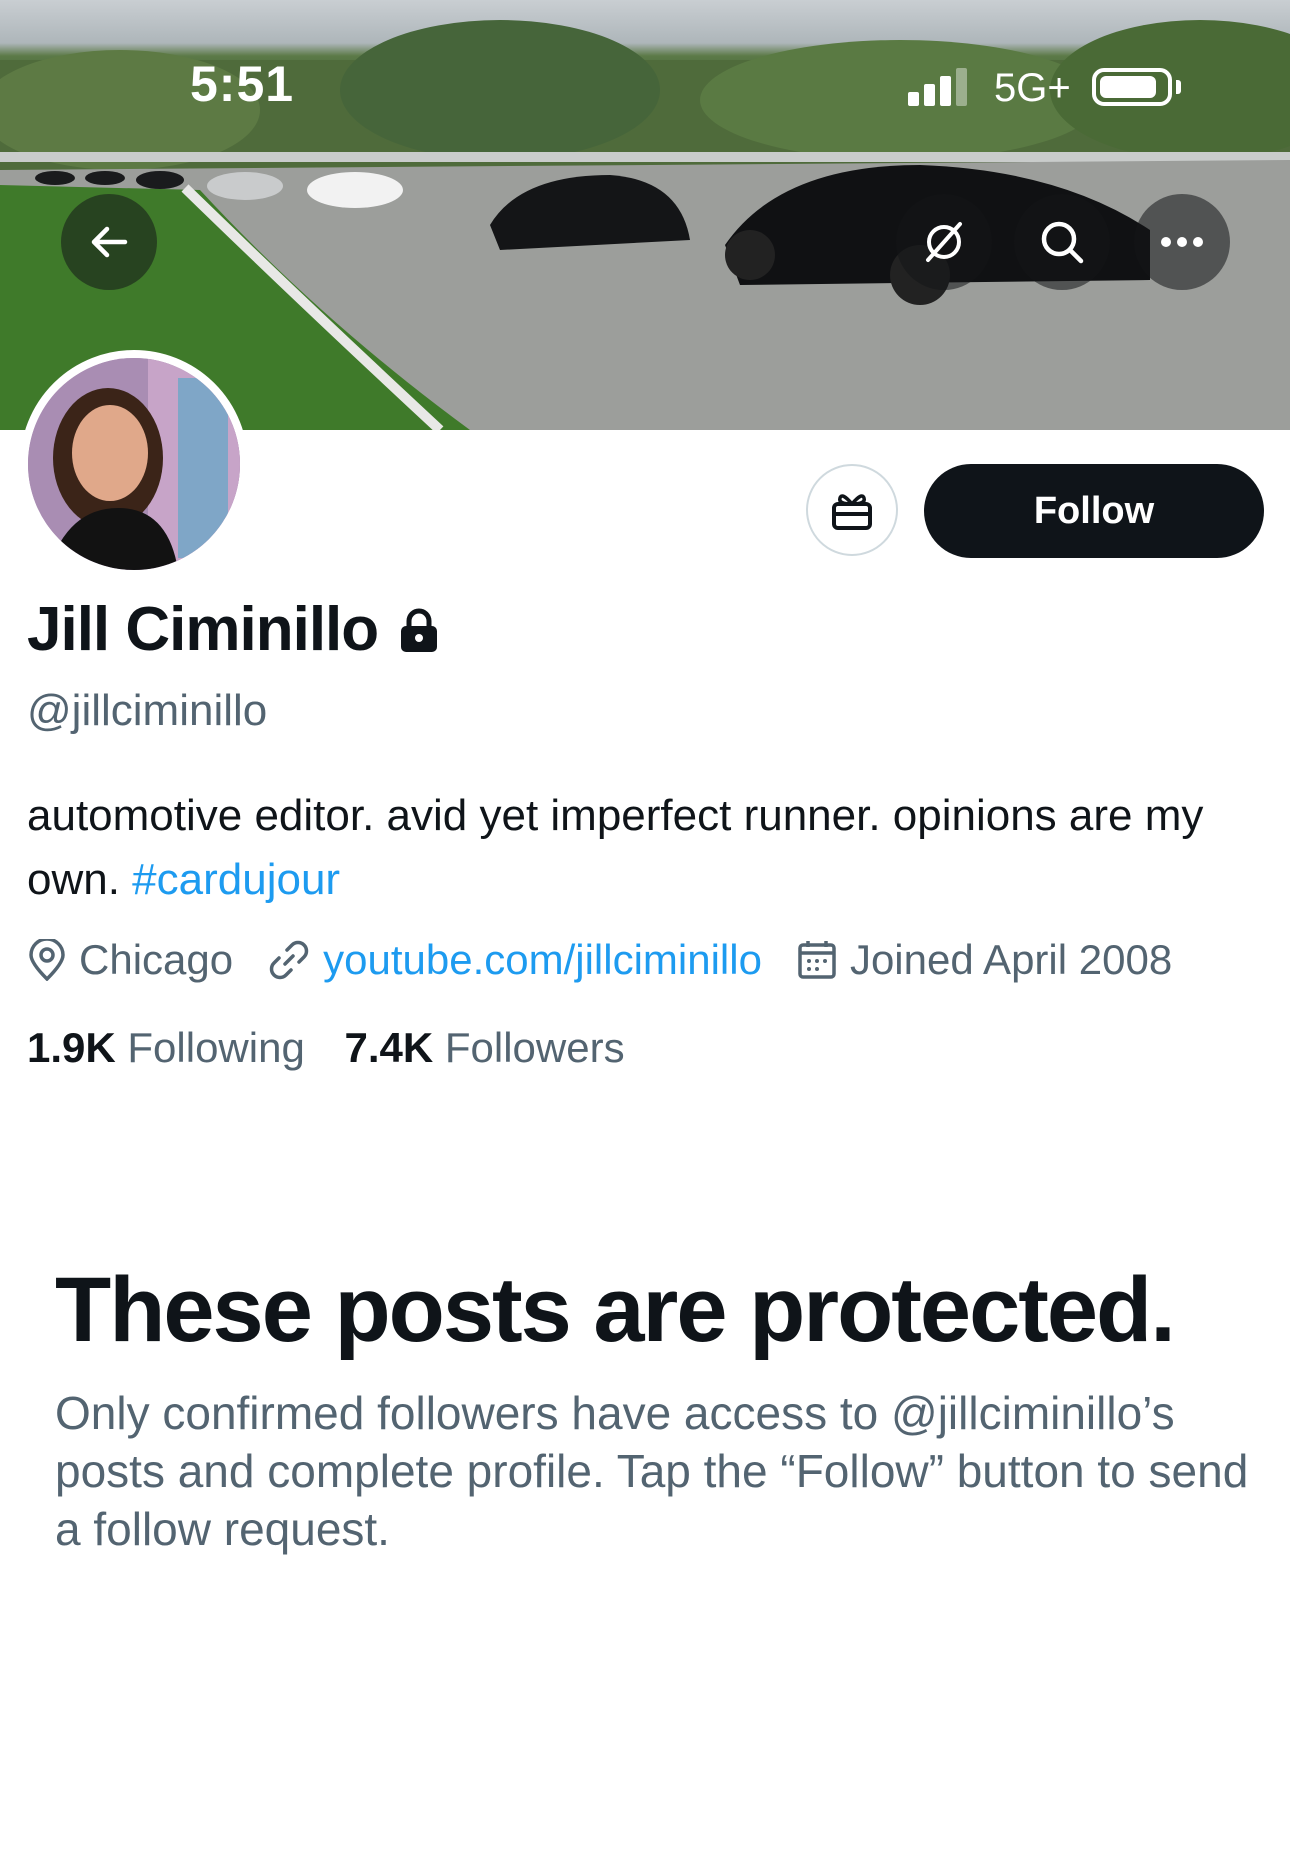 This screenshot has height=1868, width=1290. Describe the element at coordinates (542, 960) in the screenshot. I see `website-link: youtube.com/jillciminillo` at that location.